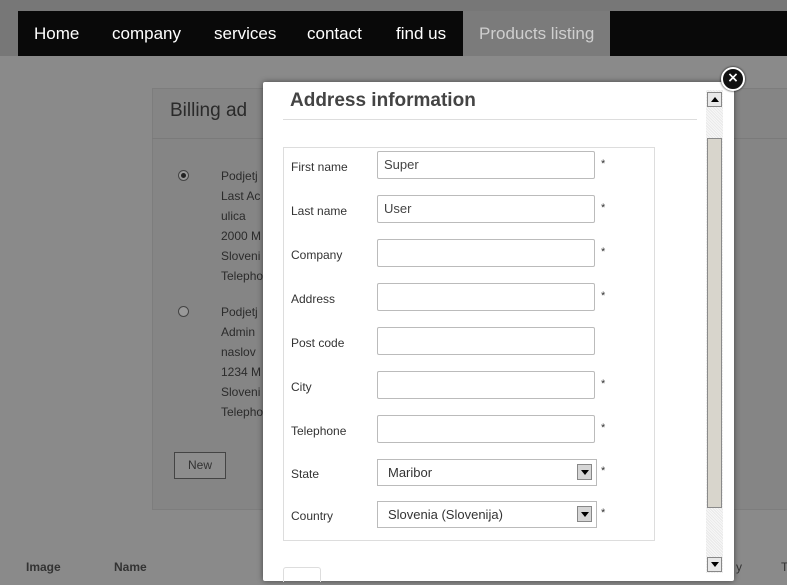 The width and height of the screenshot is (787, 585). What do you see at coordinates (421, 33) in the screenshot?
I see `nav-find-us: find us` at bounding box center [421, 33].